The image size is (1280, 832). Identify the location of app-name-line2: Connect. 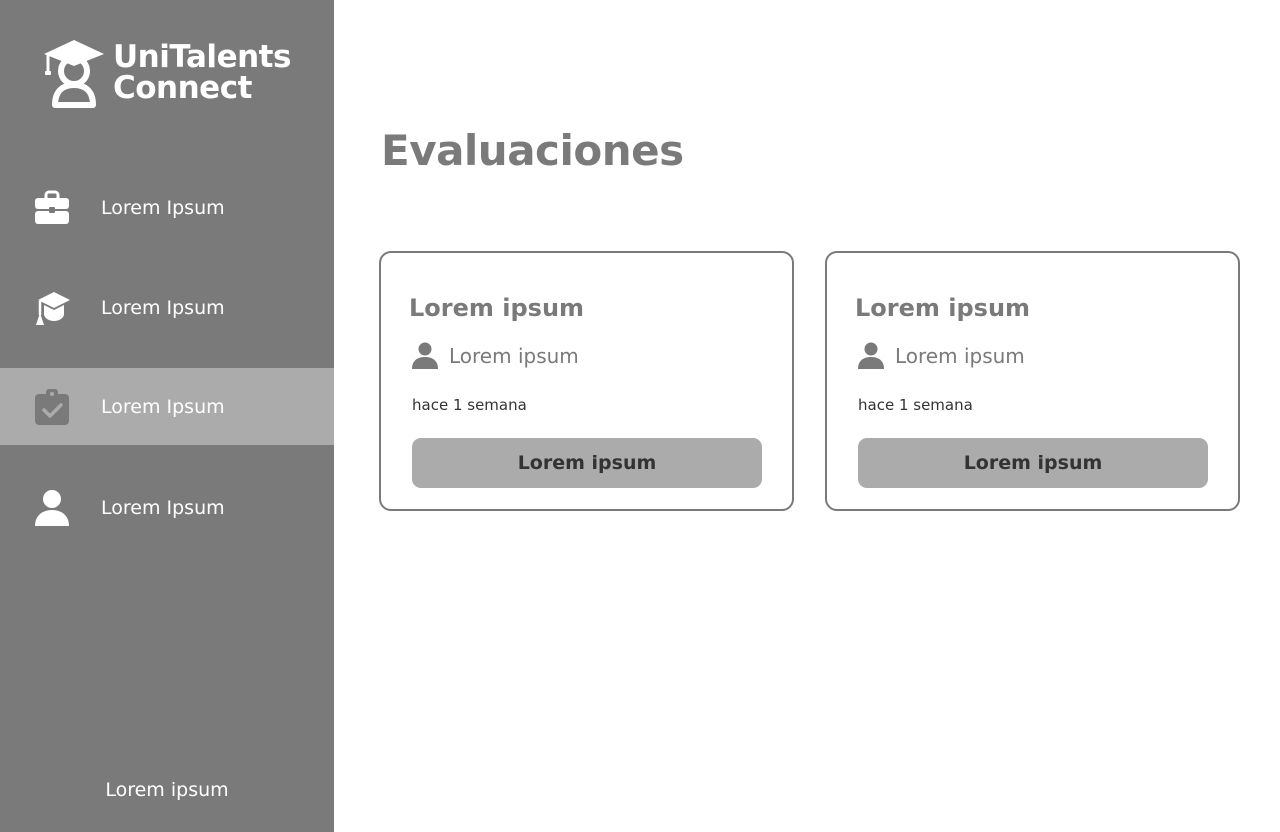
(182, 88).